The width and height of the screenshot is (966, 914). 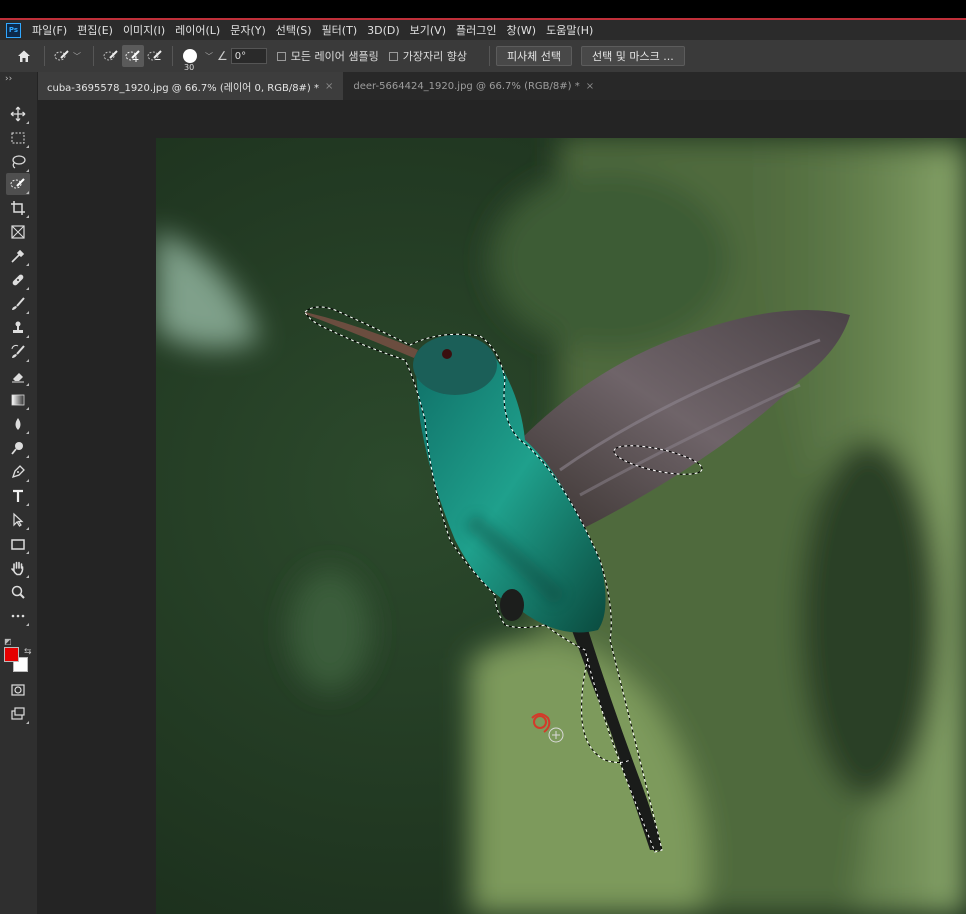 What do you see at coordinates (24, 56) in the screenshot?
I see `home-button` at bounding box center [24, 56].